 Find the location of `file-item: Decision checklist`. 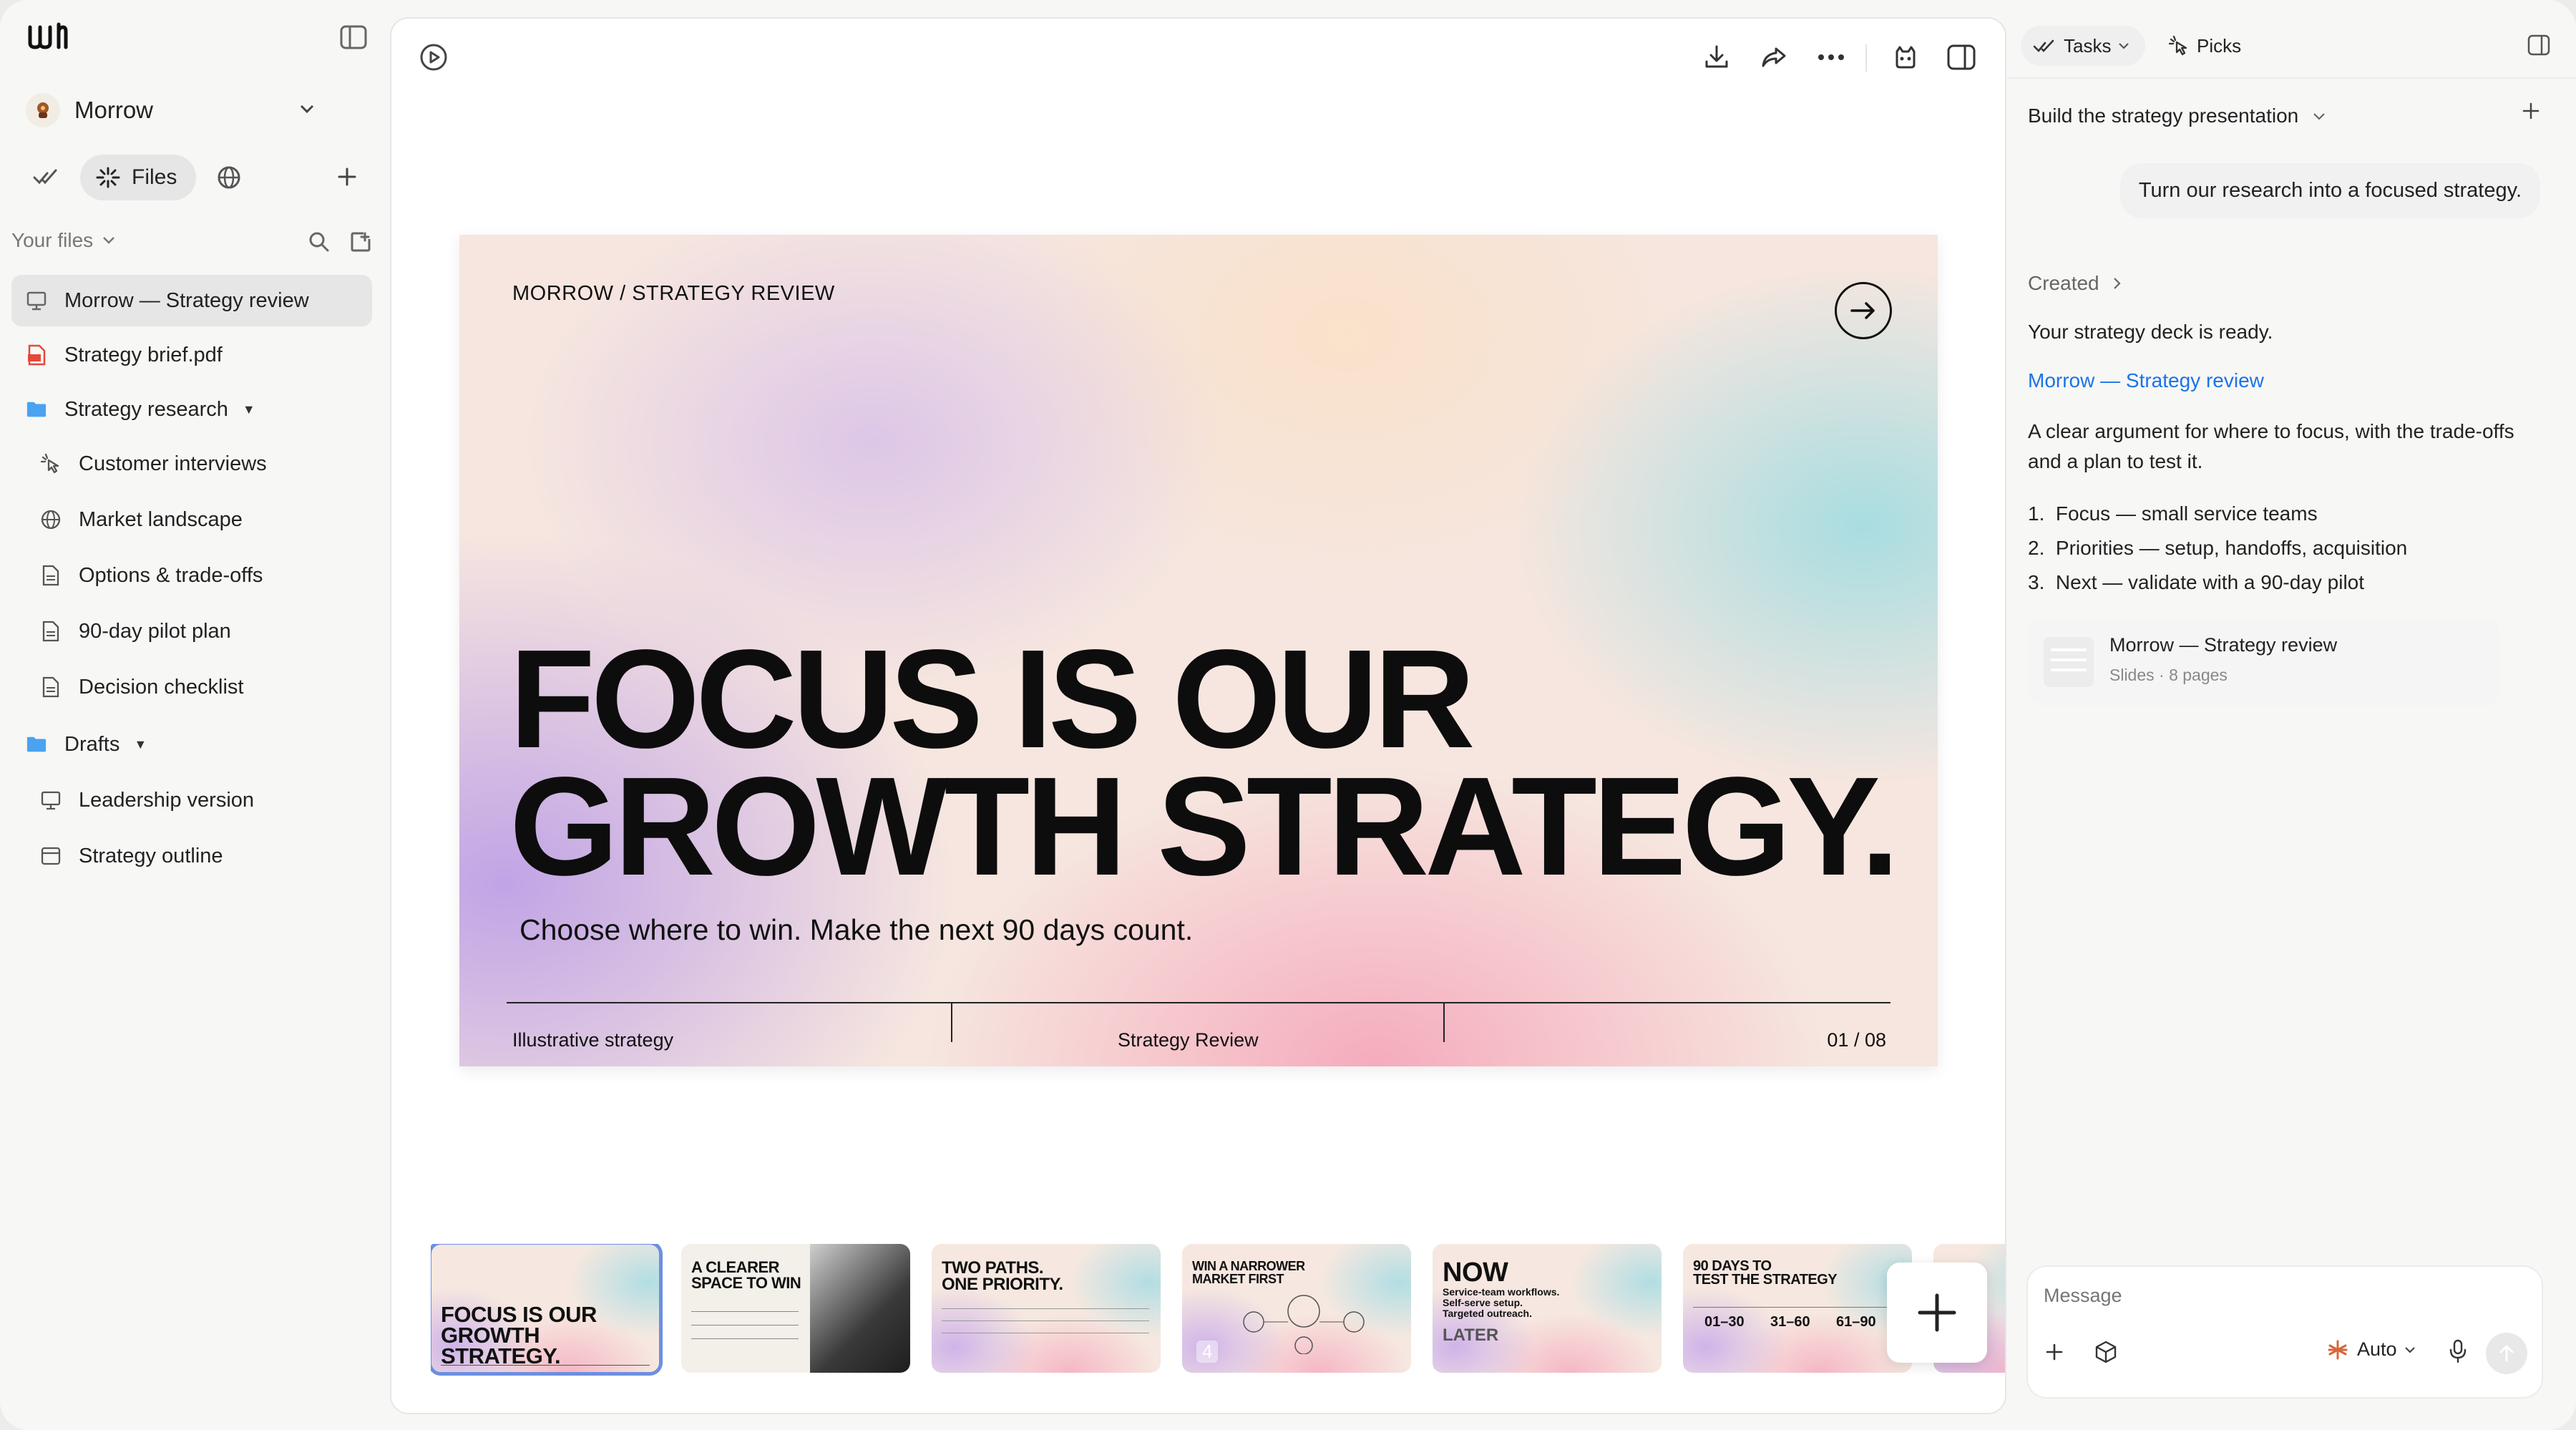

file-item: Decision checklist is located at coordinates (191, 687).